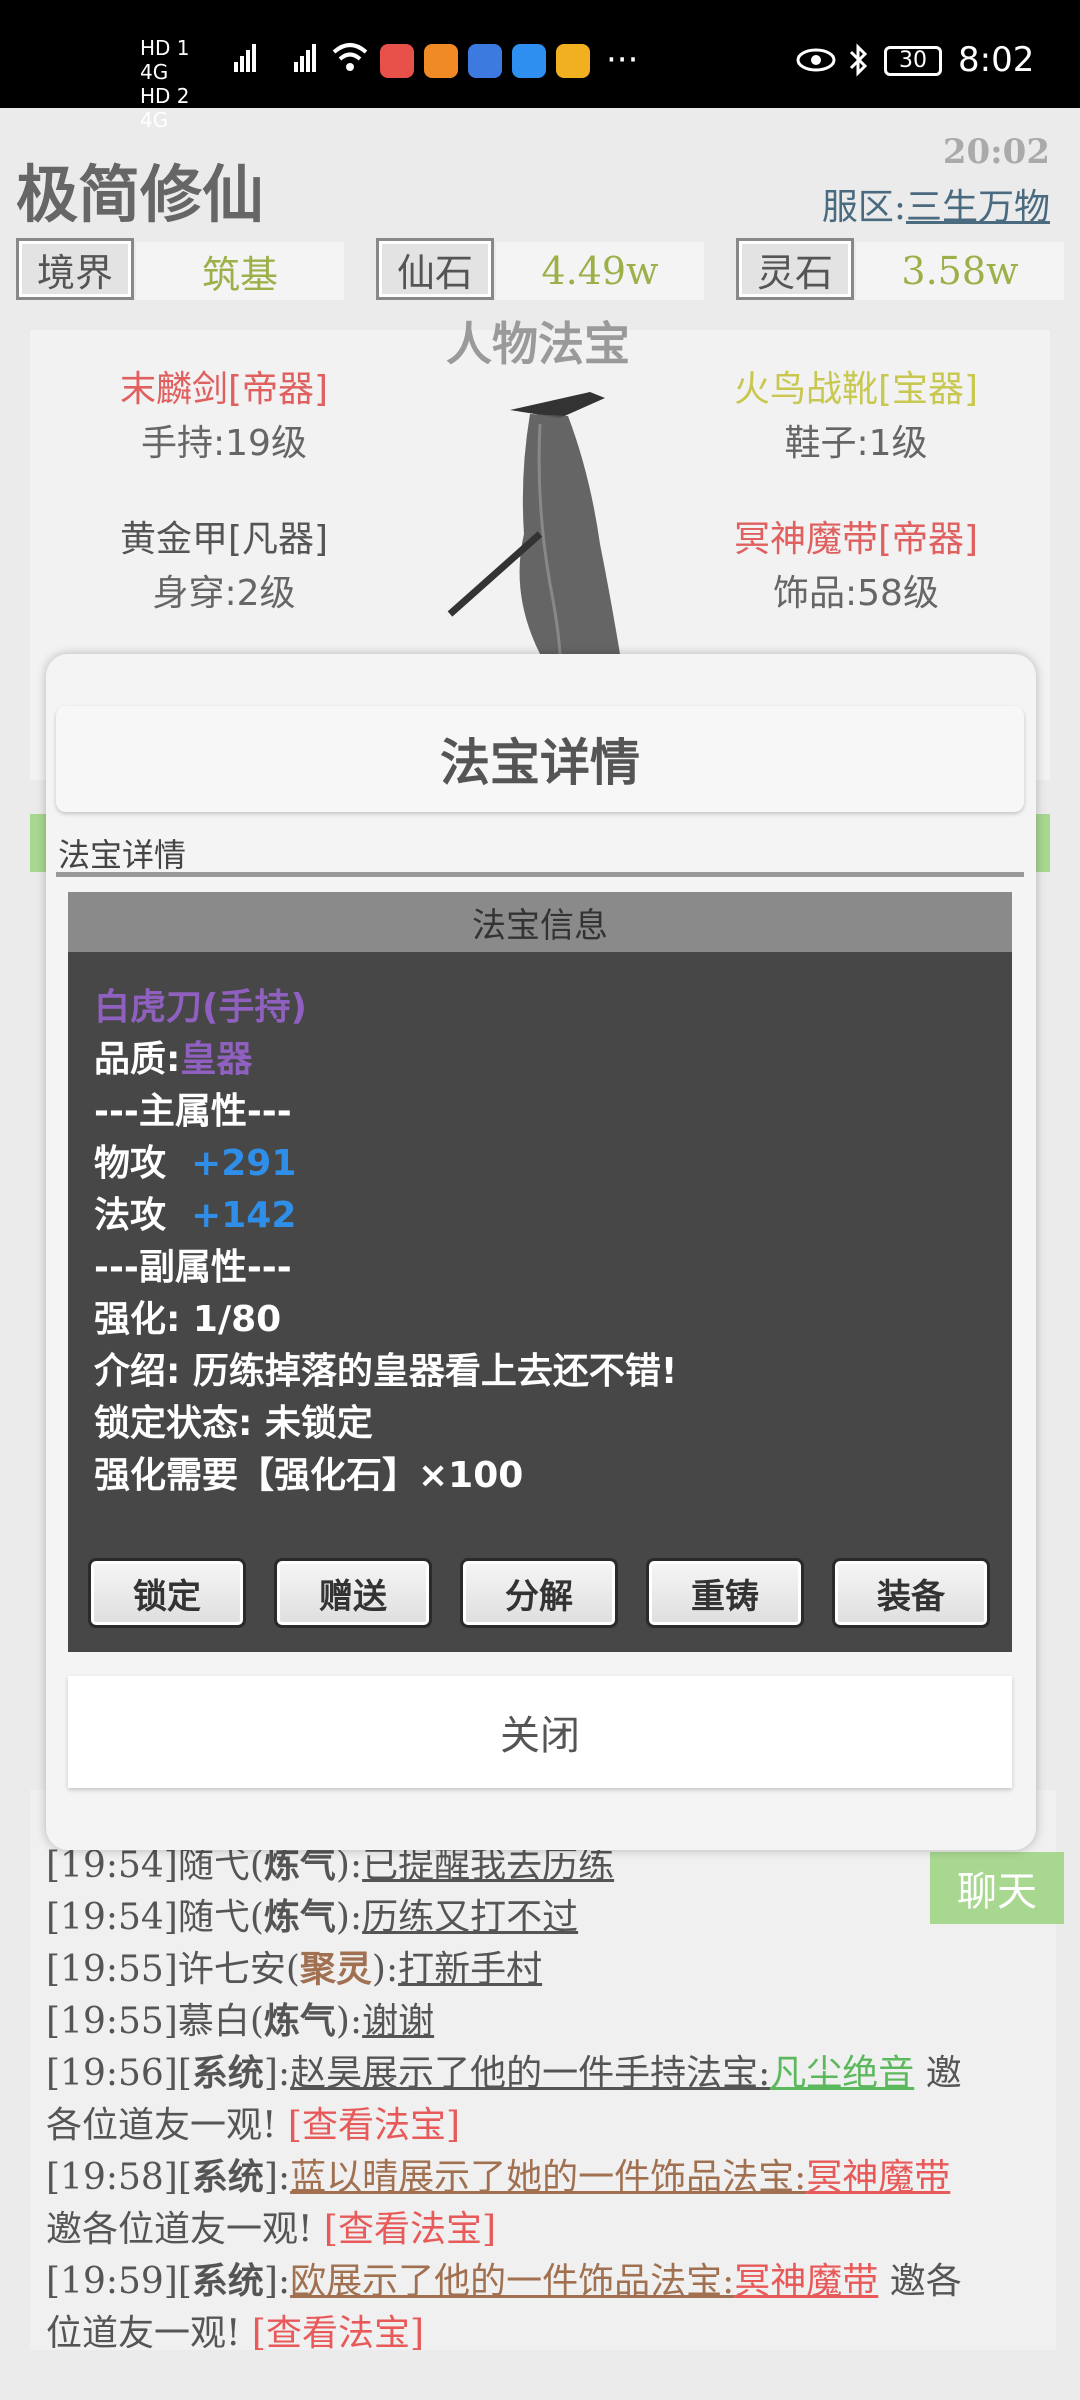 The width and height of the screenshot is (1080, 2400). What do you see at coordinates (271, 2229) in the screenshot?
I see `system-message-cont: 邀各位道友一观! [查看法宝]` at bounding box center [271, 2229].